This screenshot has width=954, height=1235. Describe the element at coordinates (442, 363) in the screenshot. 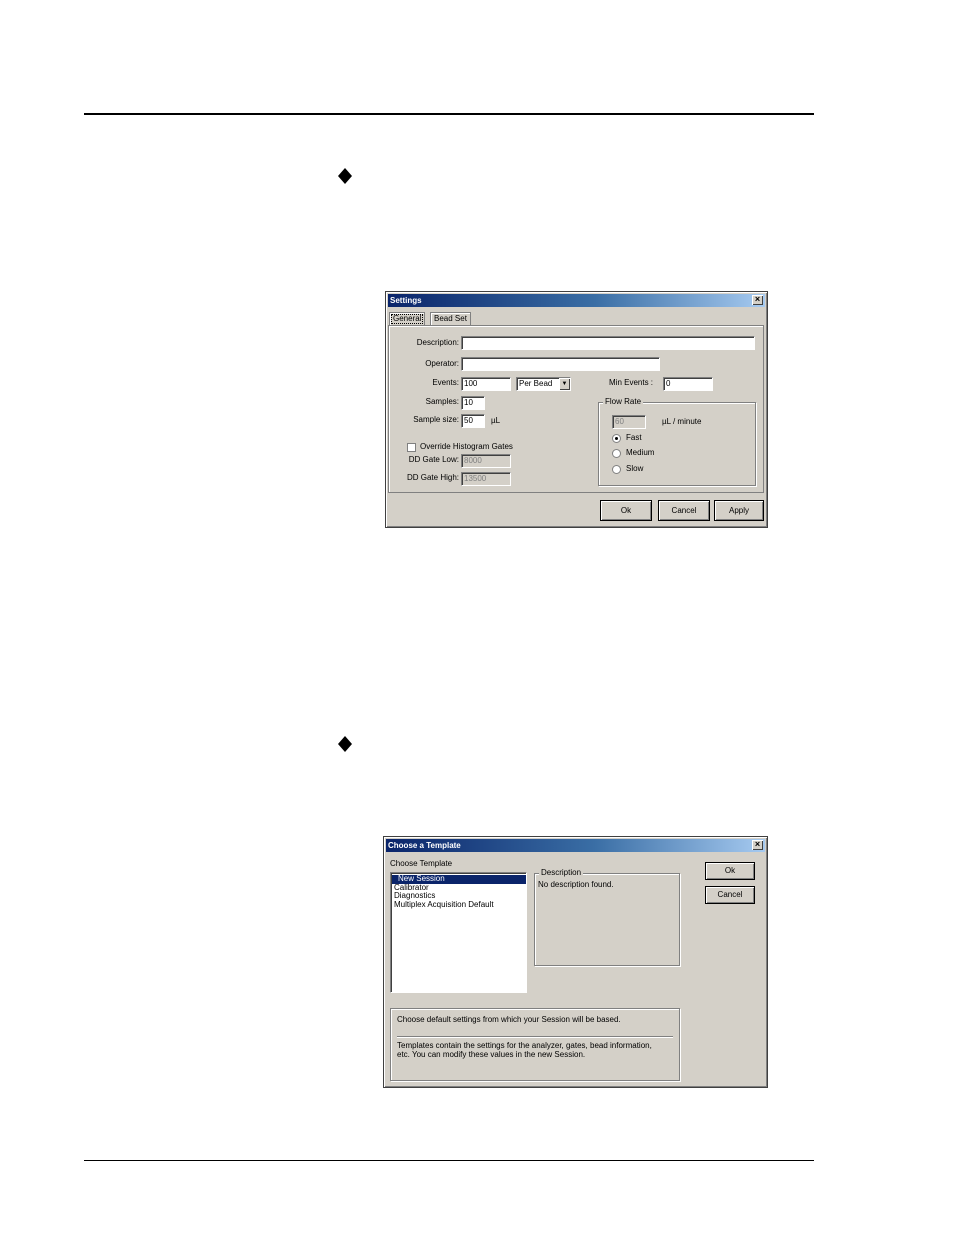

I see `operator-label: Operator:` at that location.